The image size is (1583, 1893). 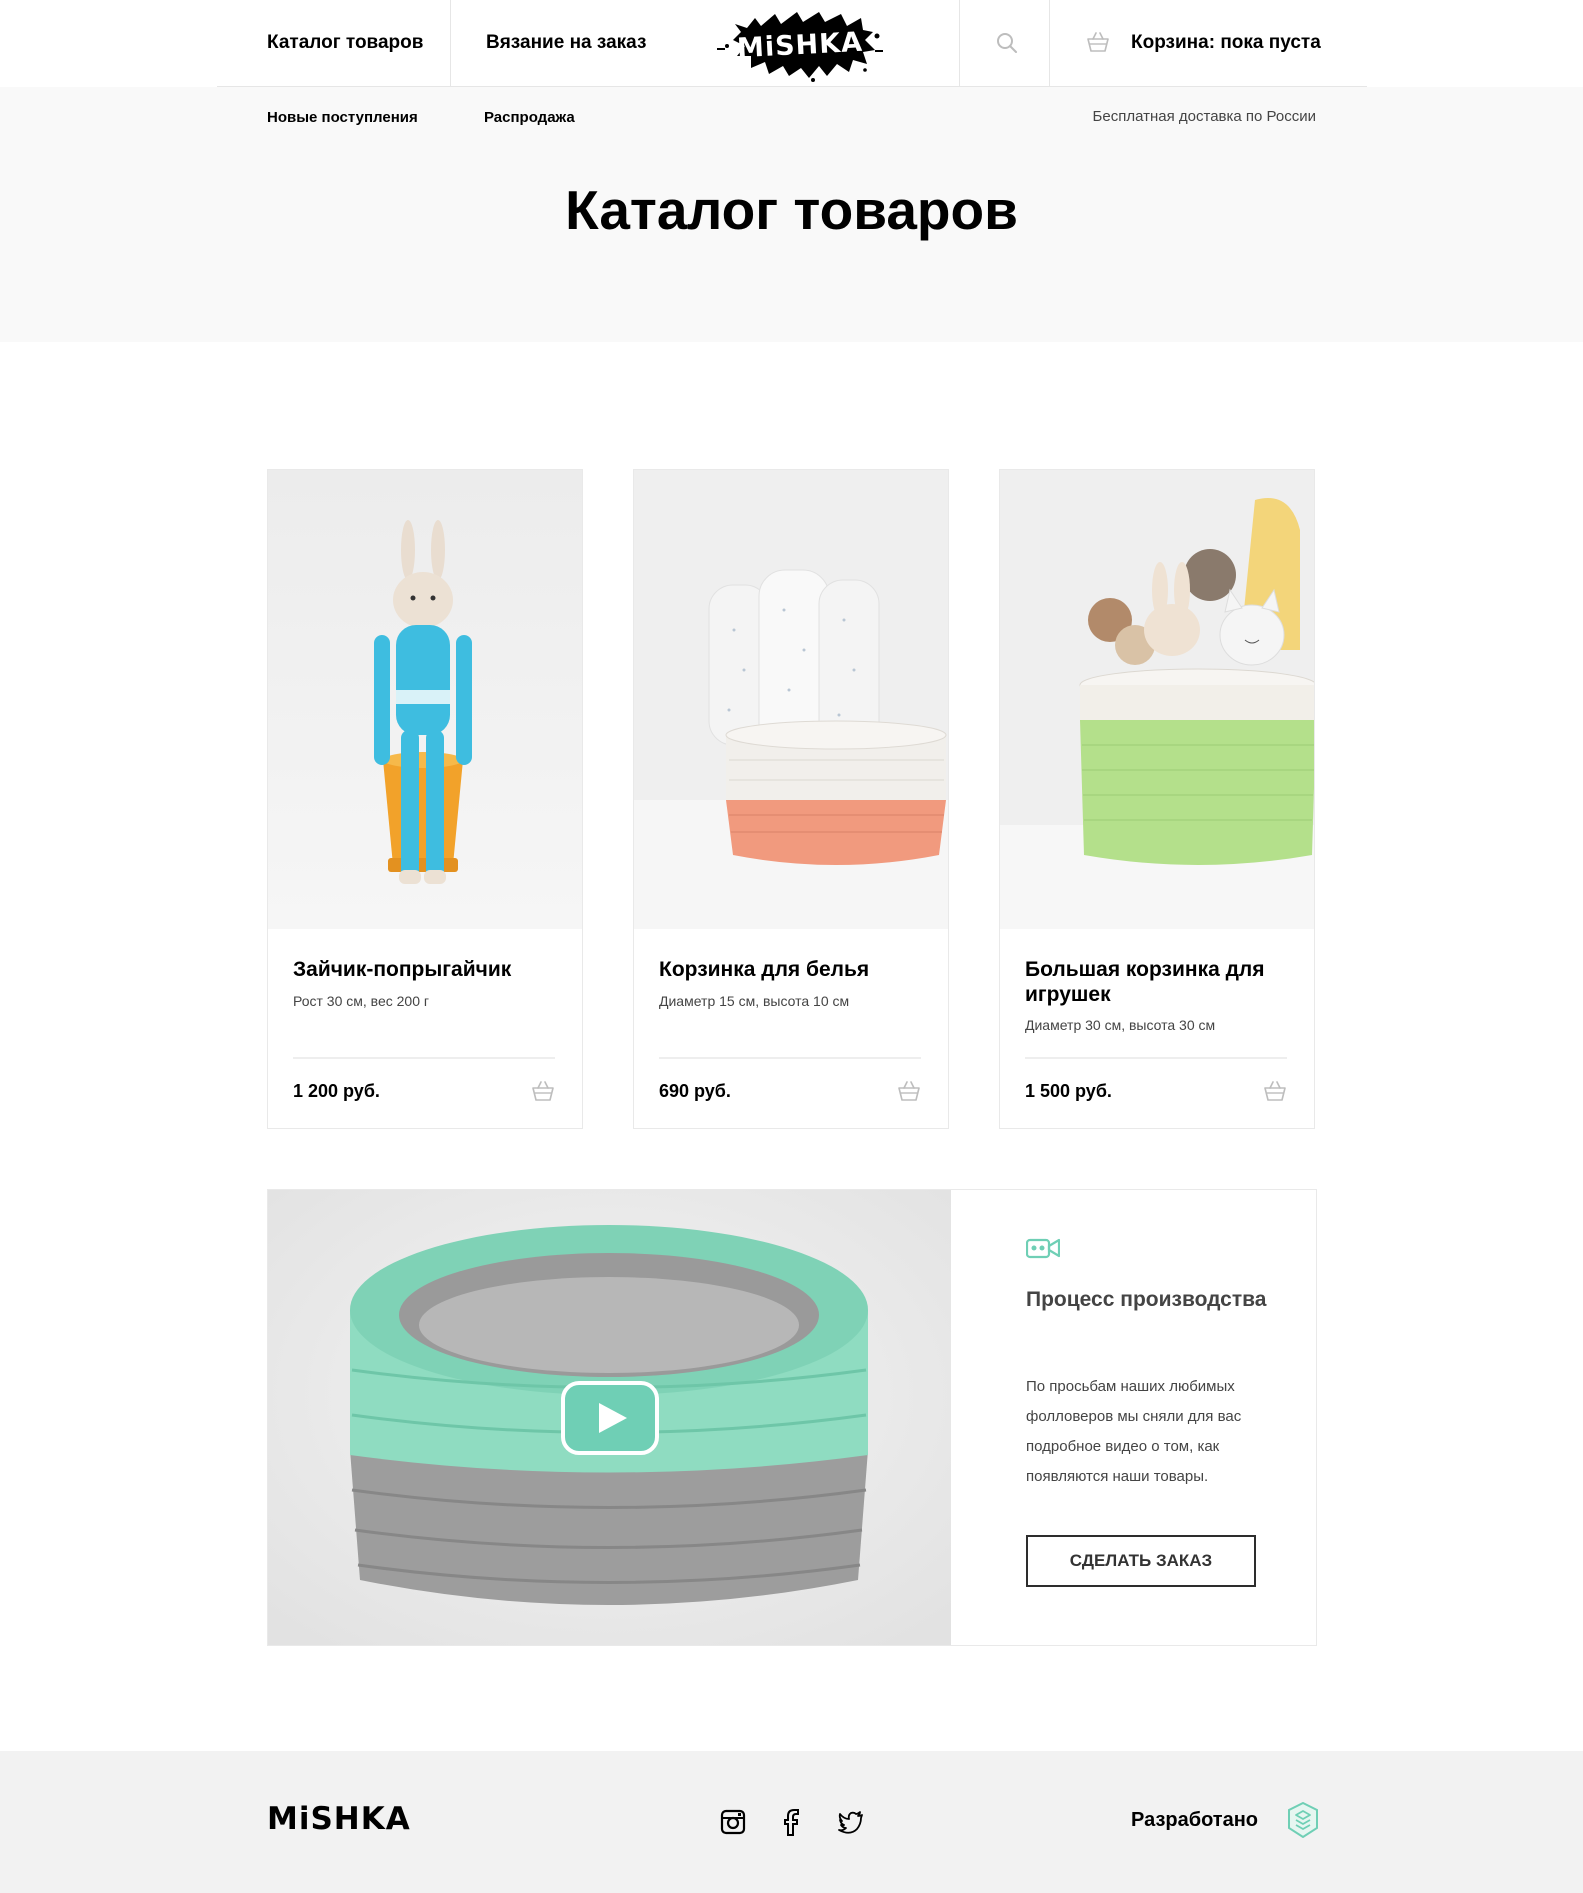 What do you see at coordinates (342, 117) in the screenshot?
I see `subnav-new-arrivals: Новые поступления` at bounding box center [342, 117].